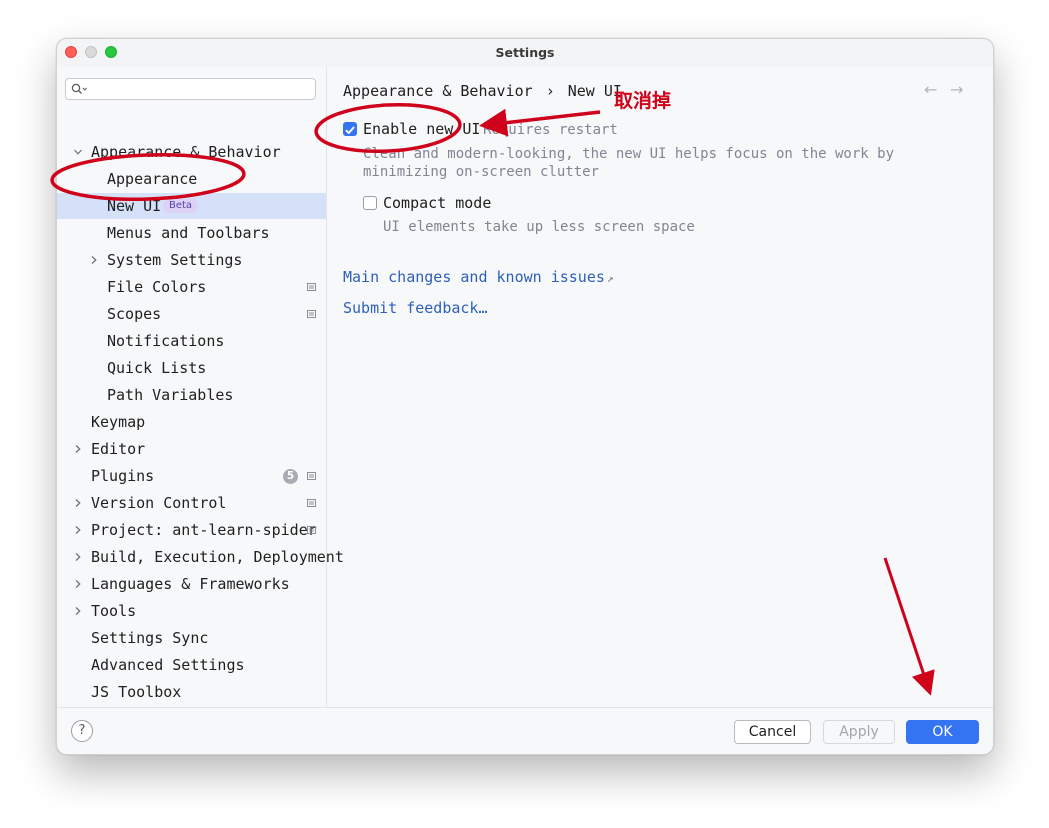 This screenshot has height=828, width=1049. Describe the element at coordinates (540, 122) in the screenshot. I see `annotation-arrow-enable` at that location.